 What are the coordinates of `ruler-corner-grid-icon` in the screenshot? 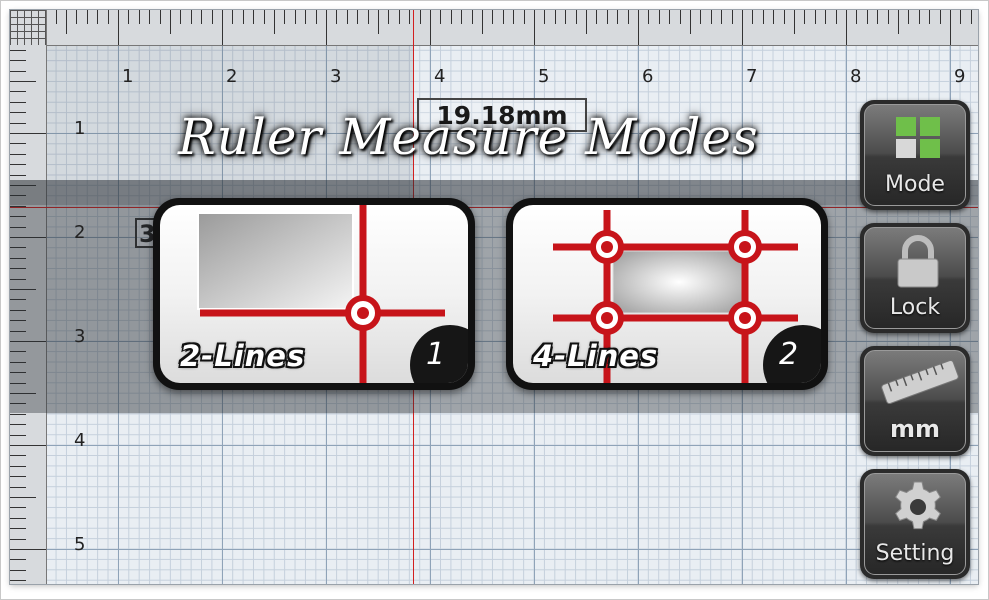 It's located at (28, 27).